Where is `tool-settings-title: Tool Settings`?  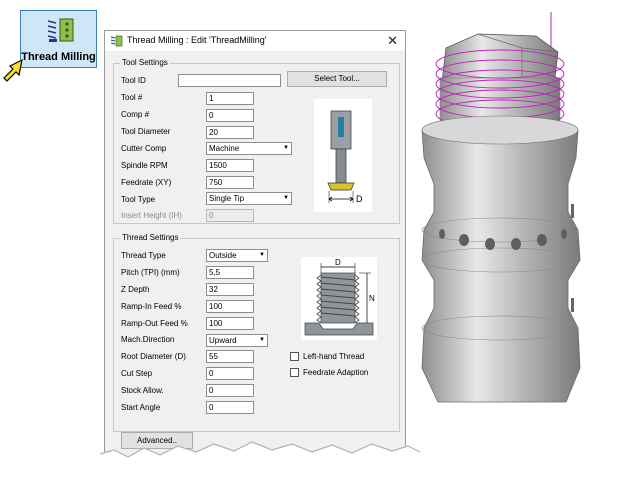 tool-settings-title: Tool Settings is located at coordinates (145, 62).